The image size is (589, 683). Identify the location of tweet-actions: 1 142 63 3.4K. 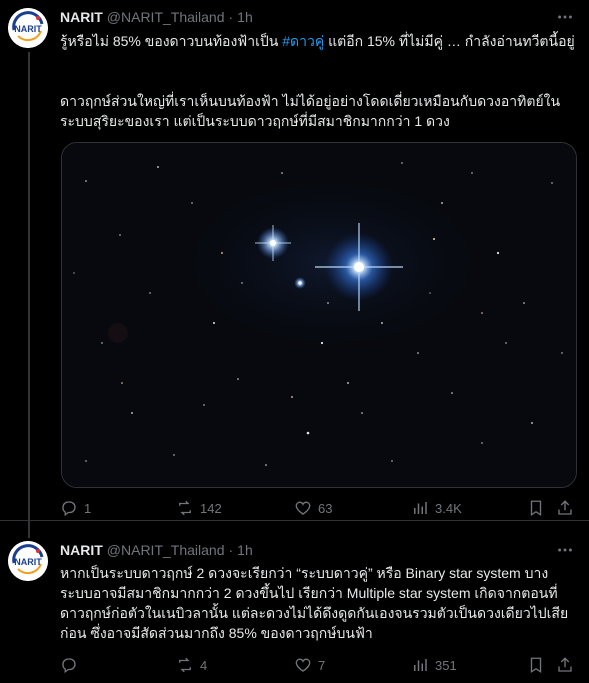
(320, 508).